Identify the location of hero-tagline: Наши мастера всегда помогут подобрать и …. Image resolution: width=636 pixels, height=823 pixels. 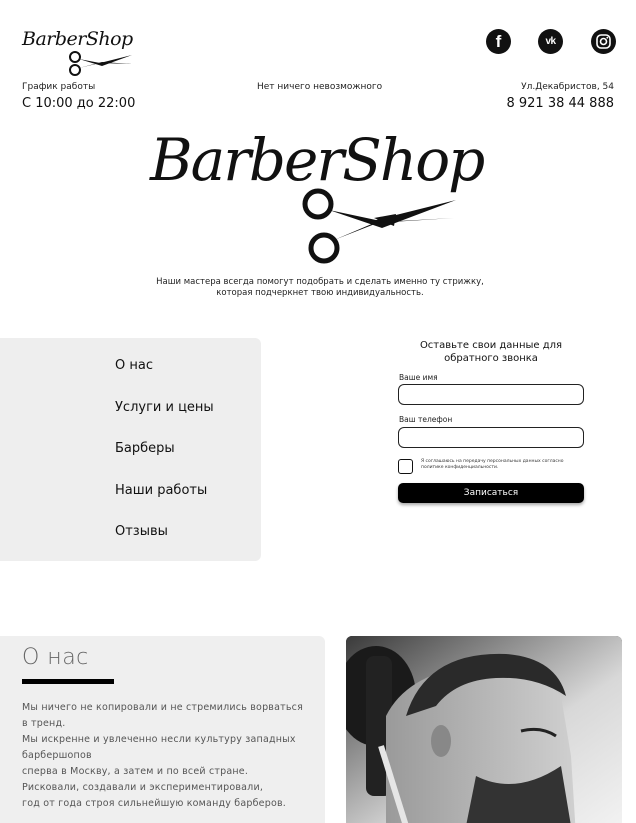
(320, 288).